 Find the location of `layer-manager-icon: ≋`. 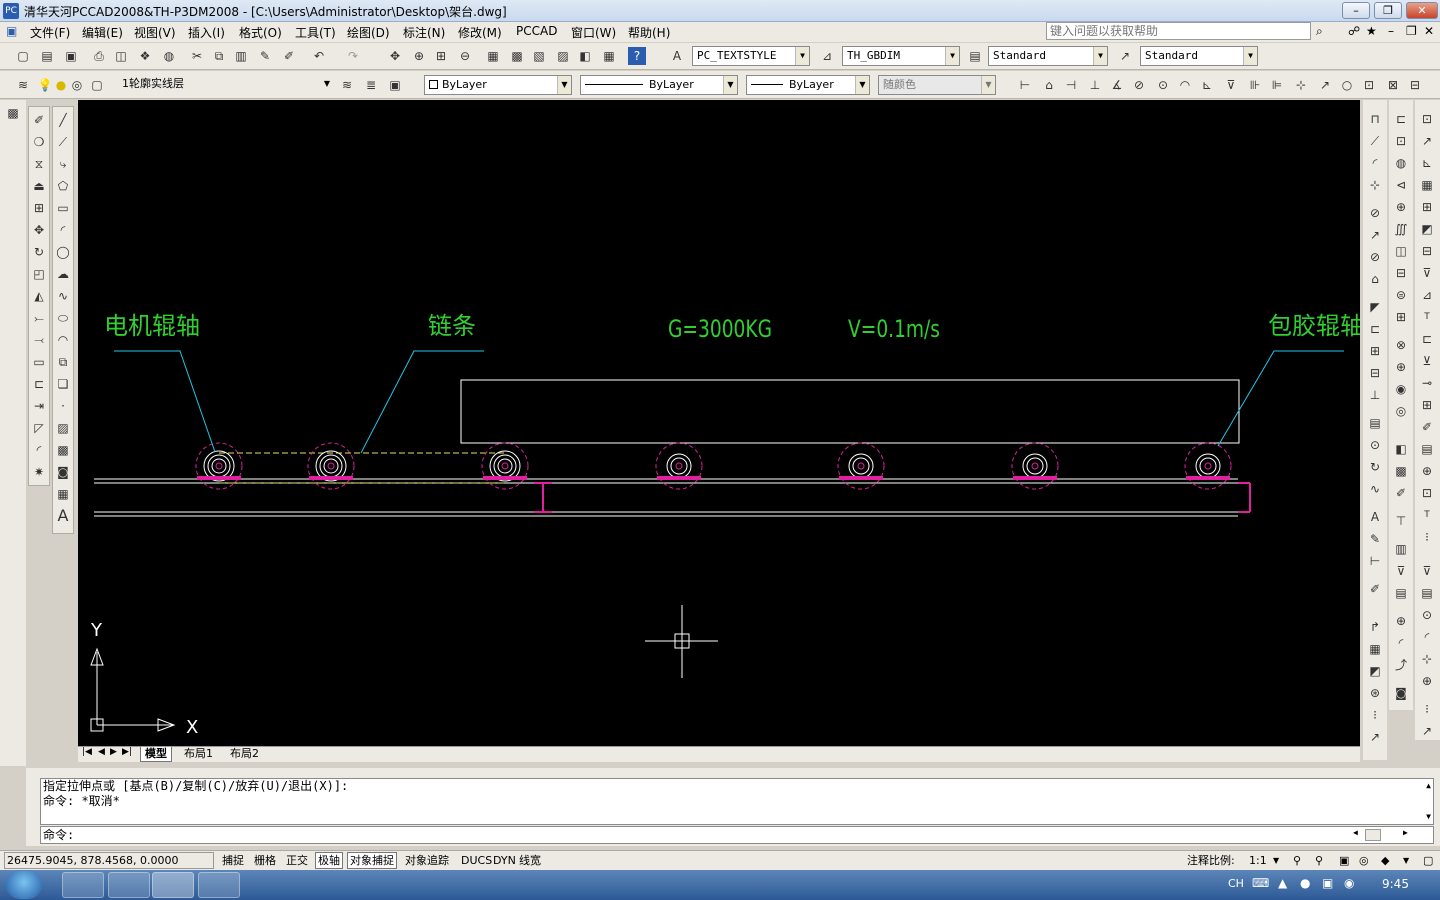

layer-manager-icon: ≋ is located at coordinates (23, 85).